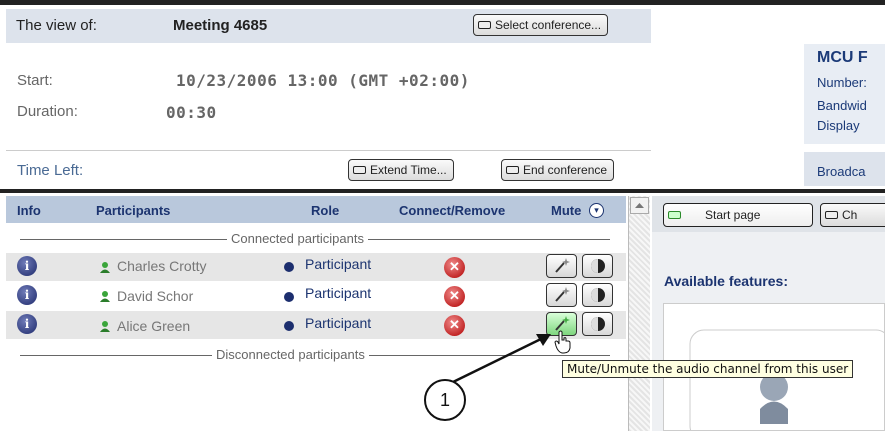  I want to click on callout-number: 1, so click(445, 400).